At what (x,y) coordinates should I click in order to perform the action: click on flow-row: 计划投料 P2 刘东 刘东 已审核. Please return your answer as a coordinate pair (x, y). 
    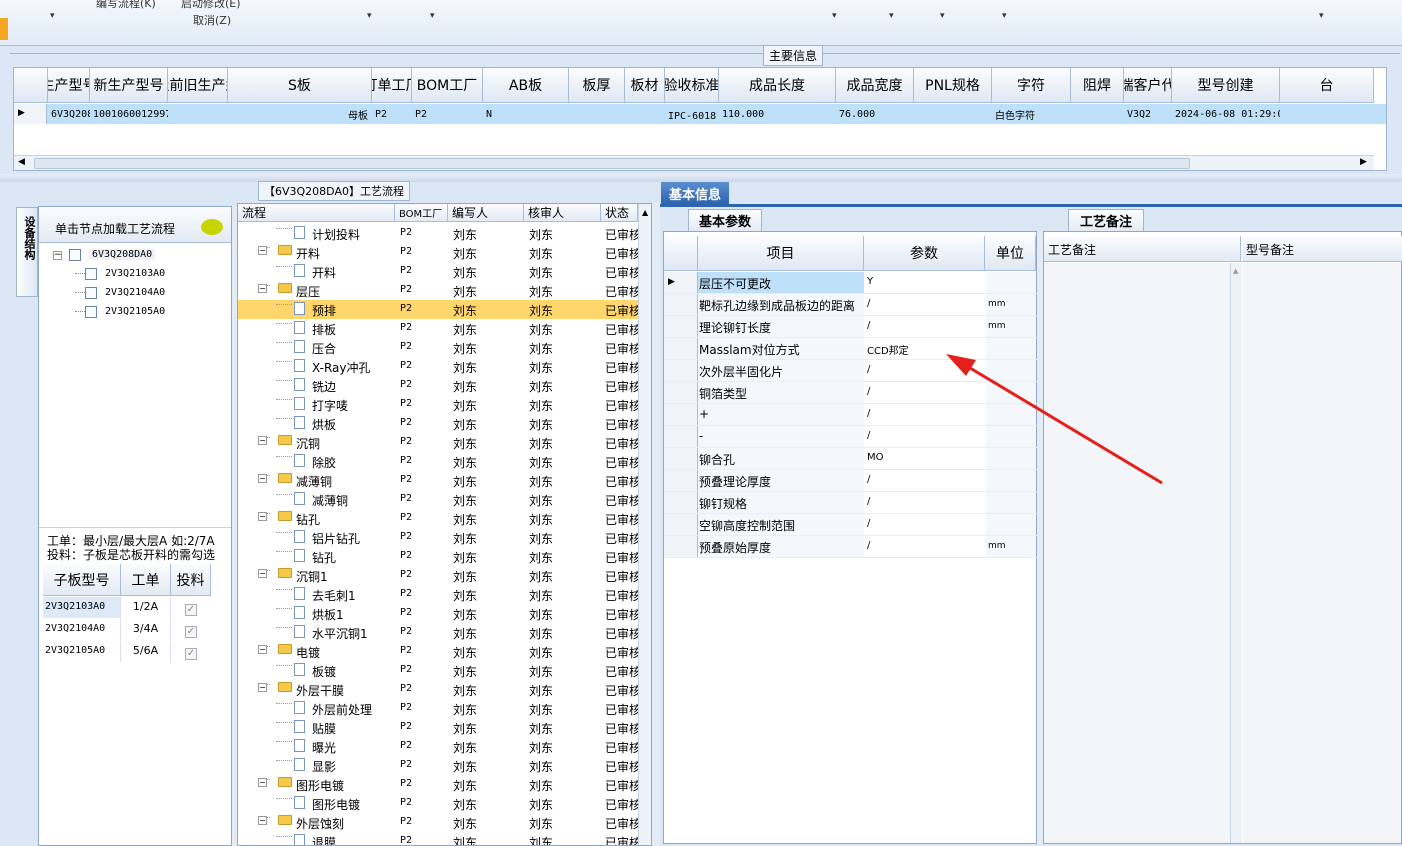
    Looking at the image, I should click on (444, 233).